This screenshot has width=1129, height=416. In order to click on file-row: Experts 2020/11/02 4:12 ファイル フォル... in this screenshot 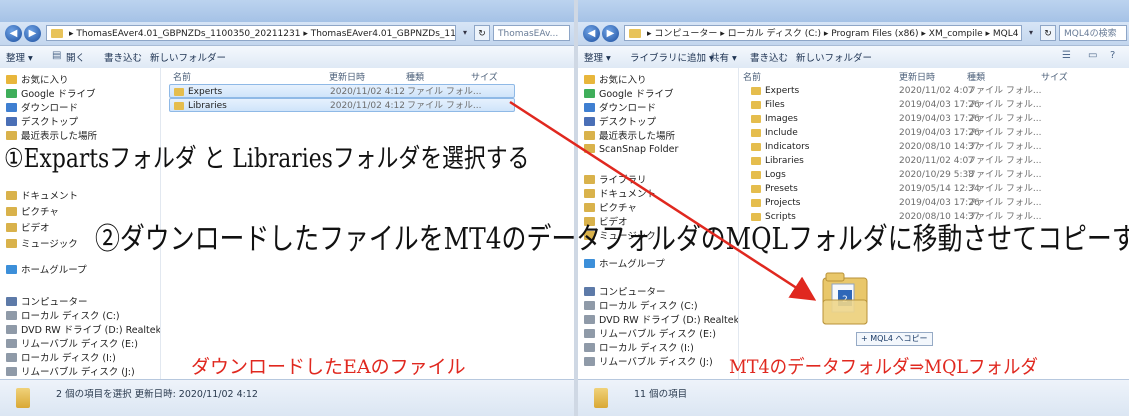, I will do `click(342, 91)`.